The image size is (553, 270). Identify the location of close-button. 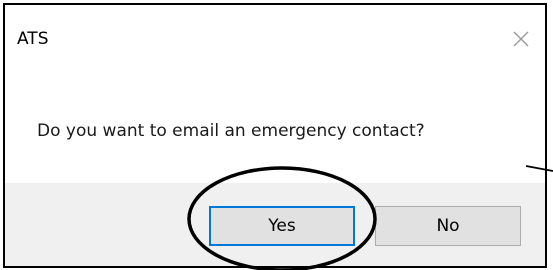
(521, 39).